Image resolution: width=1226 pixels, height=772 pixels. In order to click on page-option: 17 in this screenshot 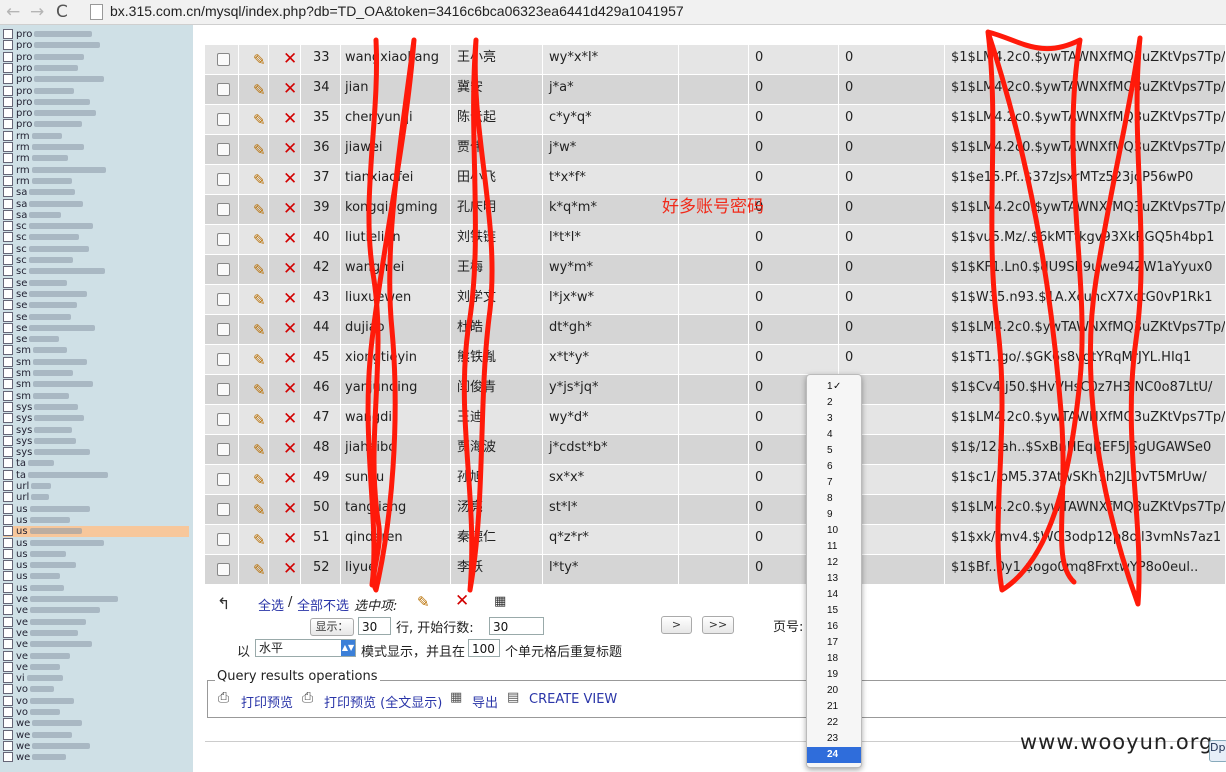, I will do `click(834, 643)`.